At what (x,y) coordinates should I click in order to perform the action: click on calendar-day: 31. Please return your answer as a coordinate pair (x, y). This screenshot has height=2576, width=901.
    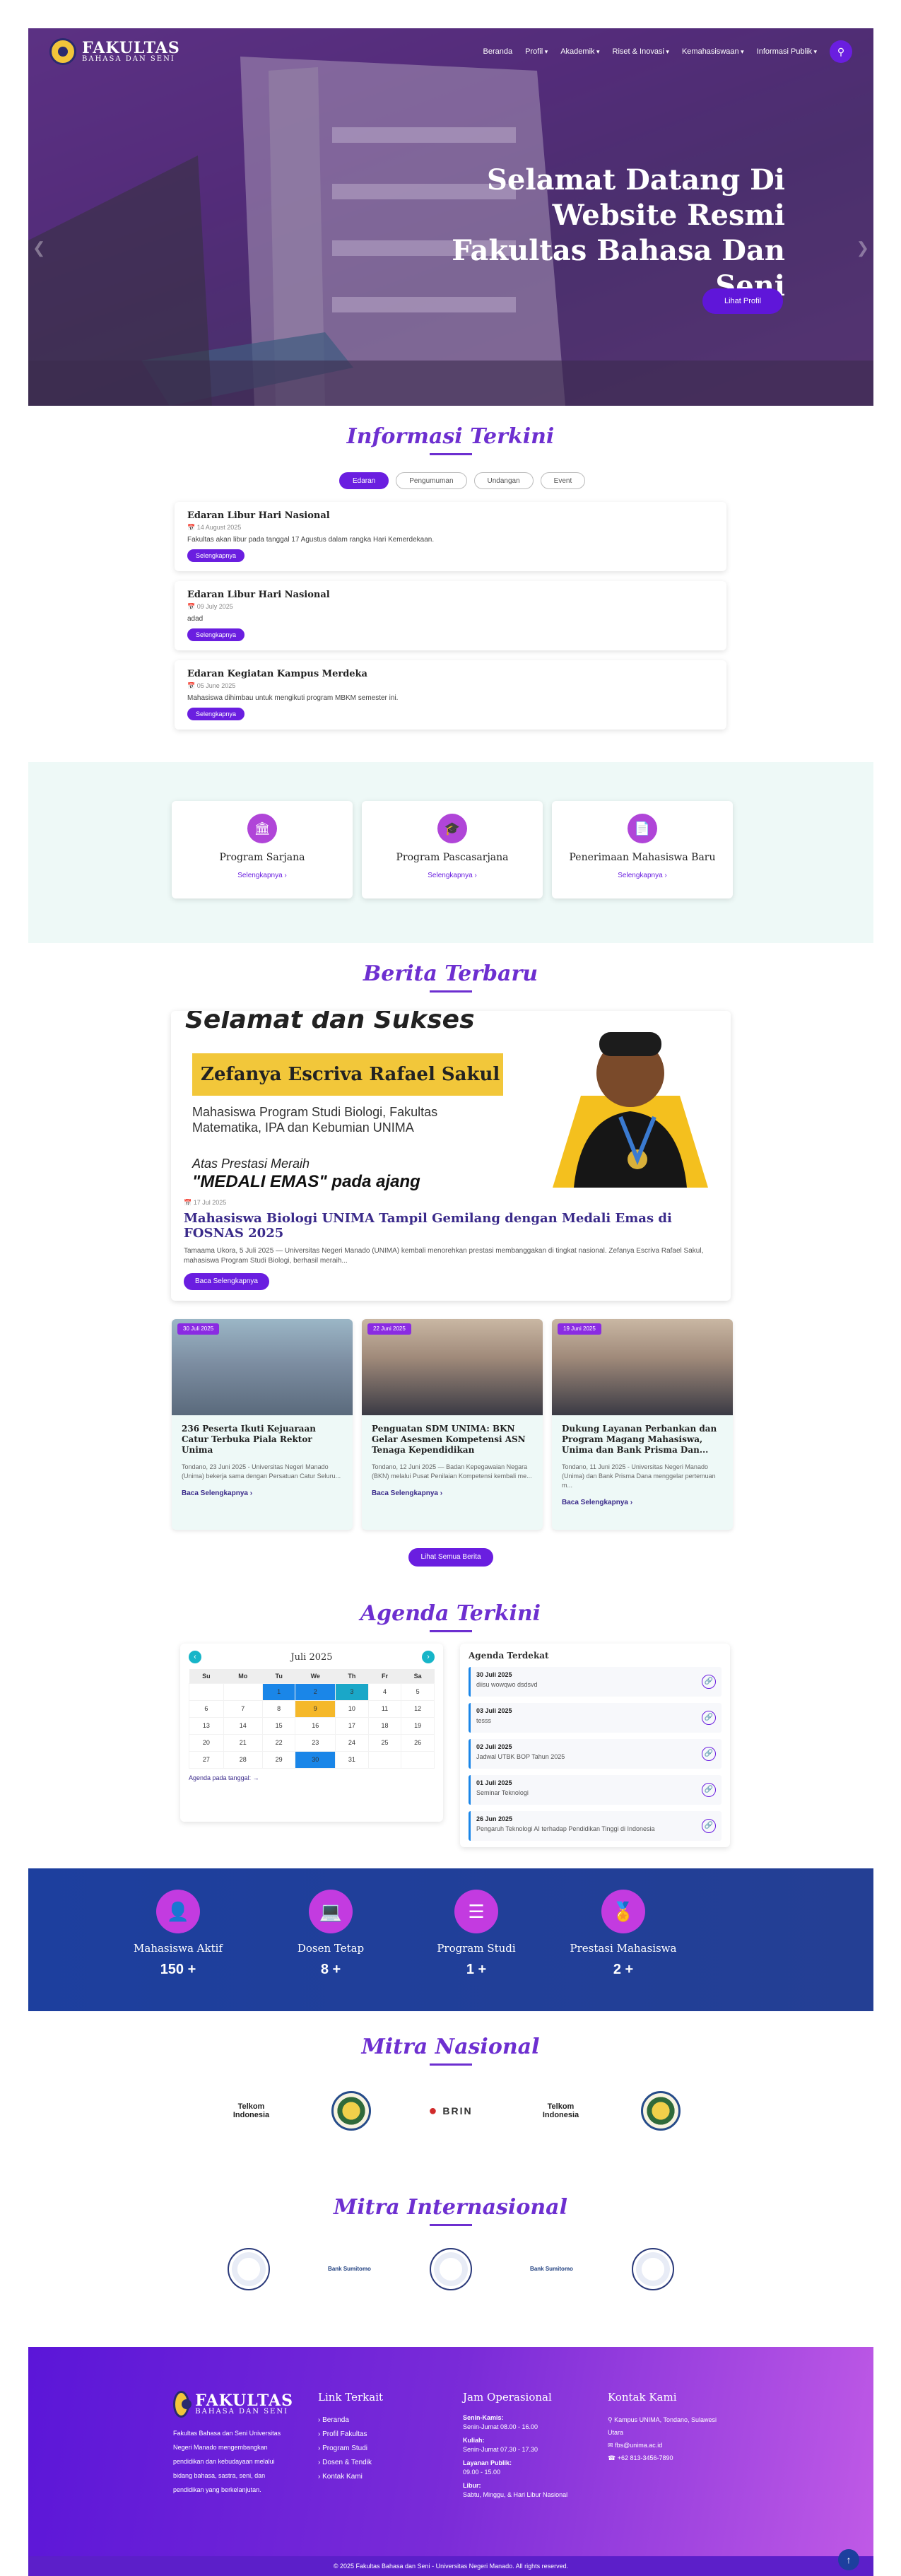
    Looking at the image, I should click on (352, 1760).